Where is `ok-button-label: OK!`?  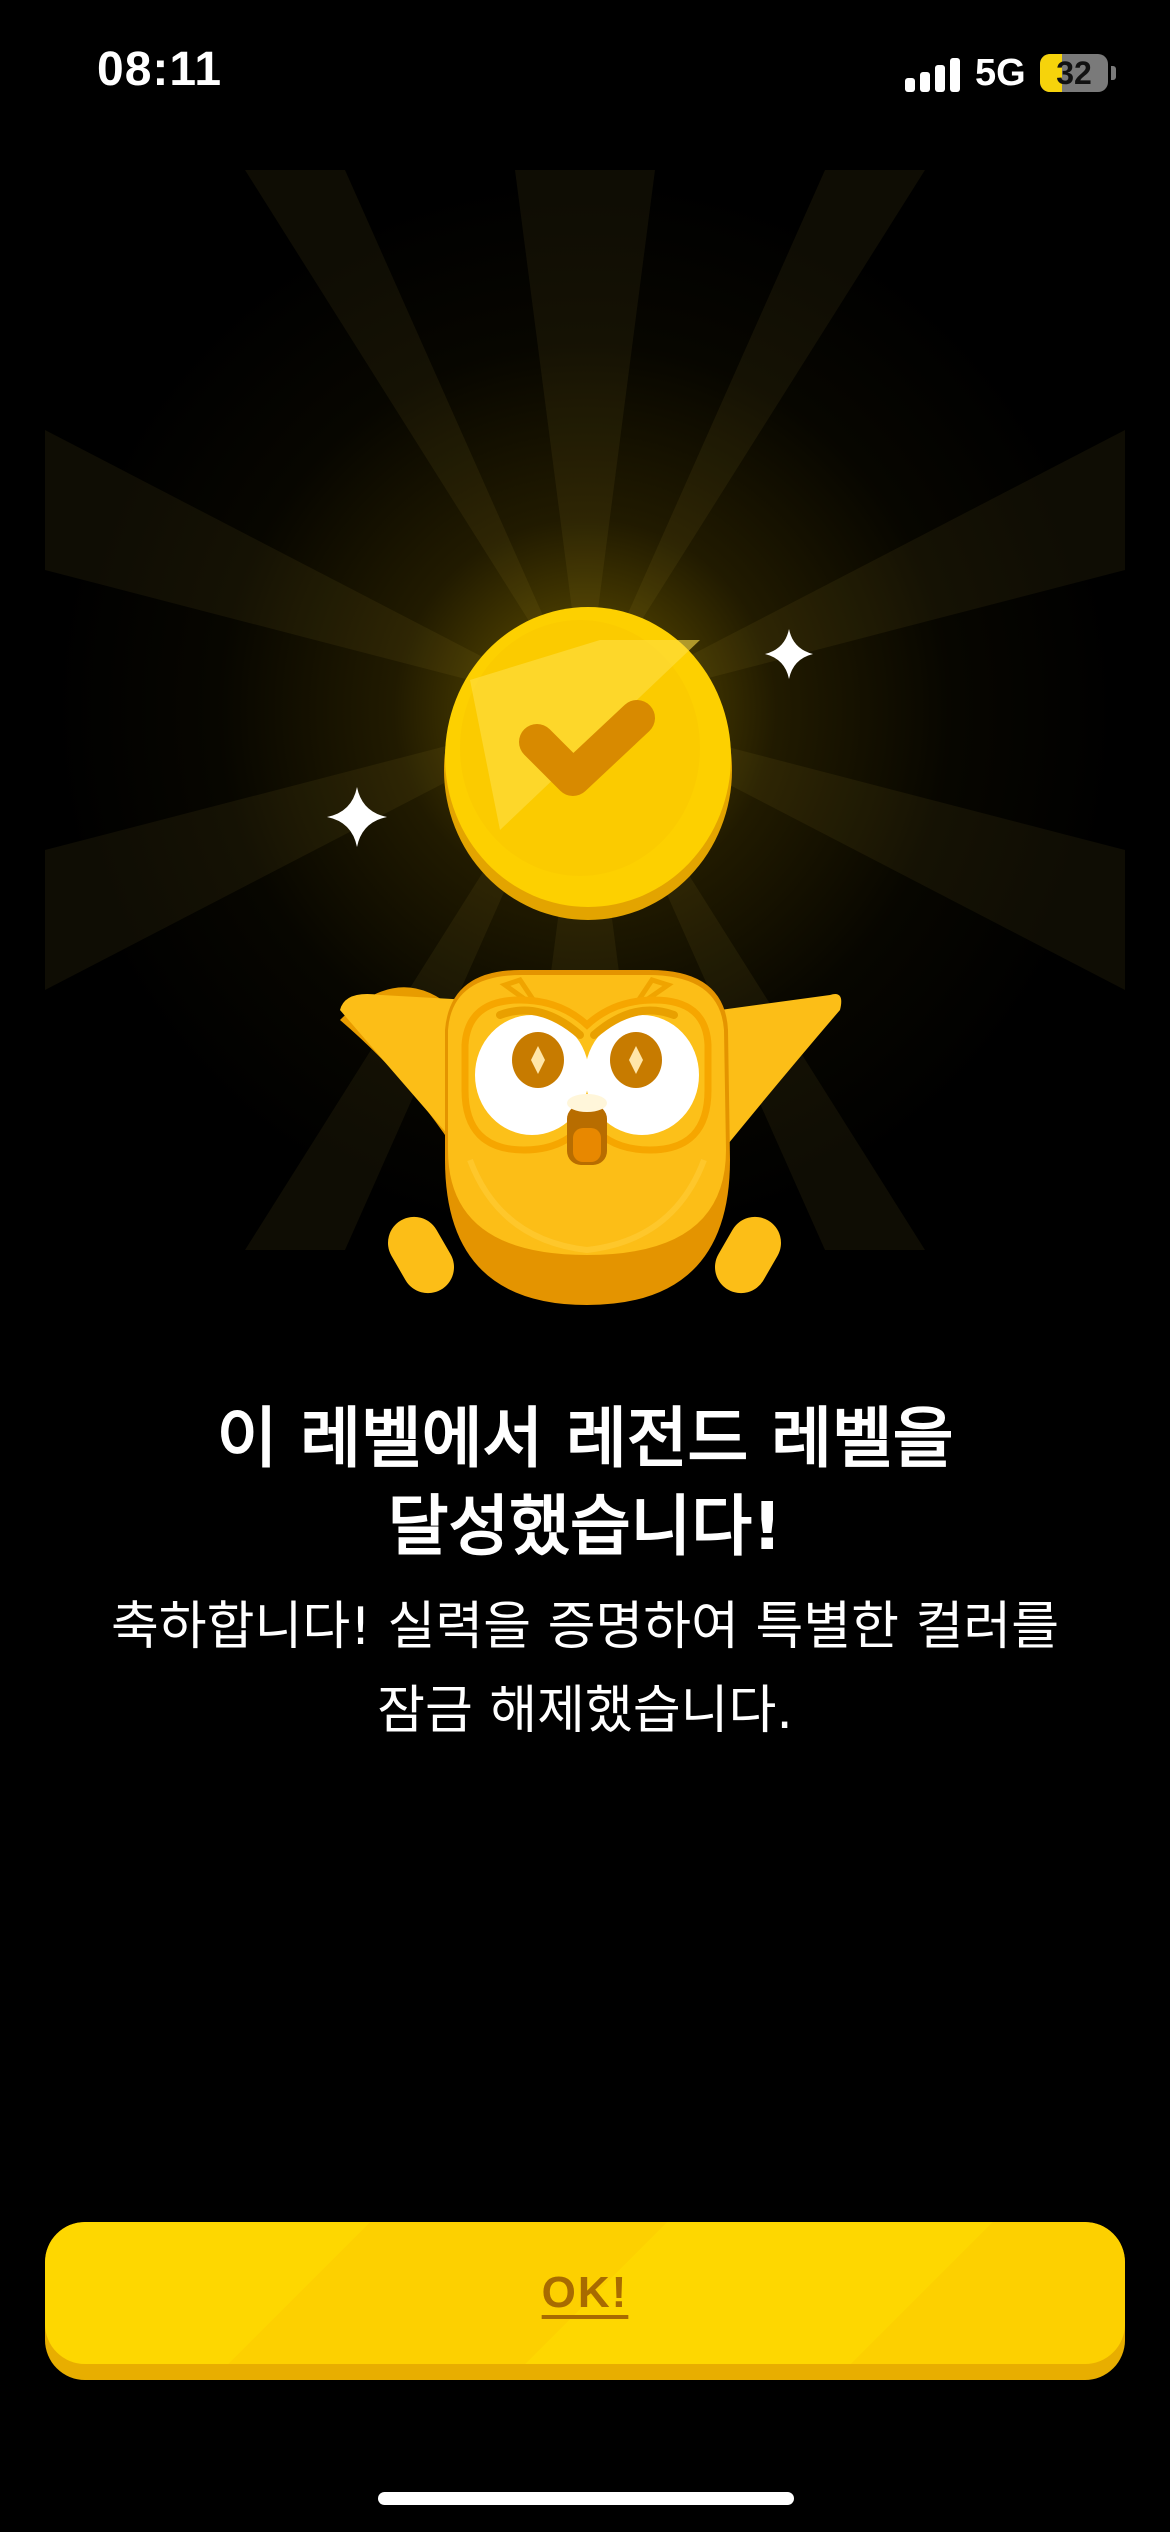
ok-button-label: OK! is located at coordinates (585, 2292).